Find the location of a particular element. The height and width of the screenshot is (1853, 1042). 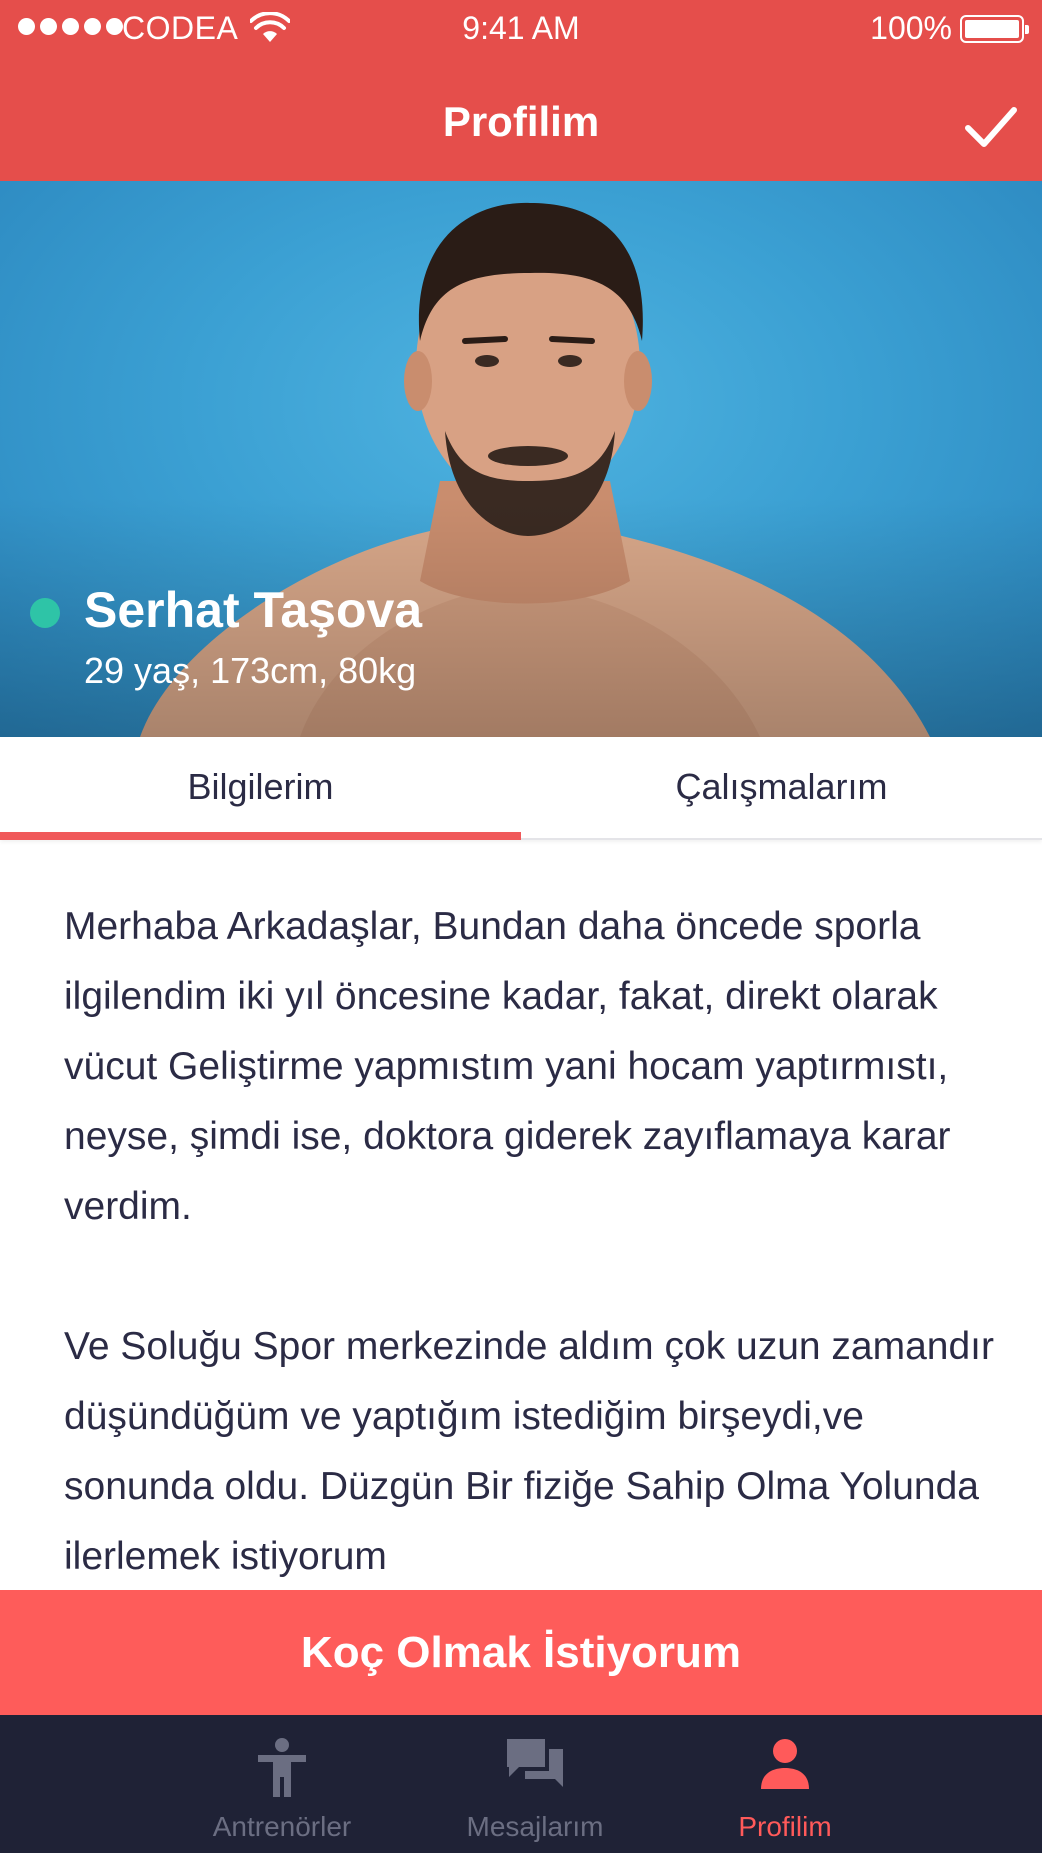

tabbar-item-antrenorler: Antrenörler is located at coordinates (282, 1784).